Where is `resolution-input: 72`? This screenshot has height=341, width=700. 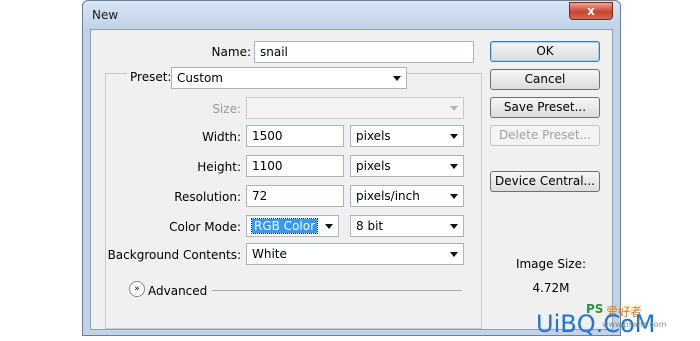
resolution-input: 72 is located at coordinates (295, 196).